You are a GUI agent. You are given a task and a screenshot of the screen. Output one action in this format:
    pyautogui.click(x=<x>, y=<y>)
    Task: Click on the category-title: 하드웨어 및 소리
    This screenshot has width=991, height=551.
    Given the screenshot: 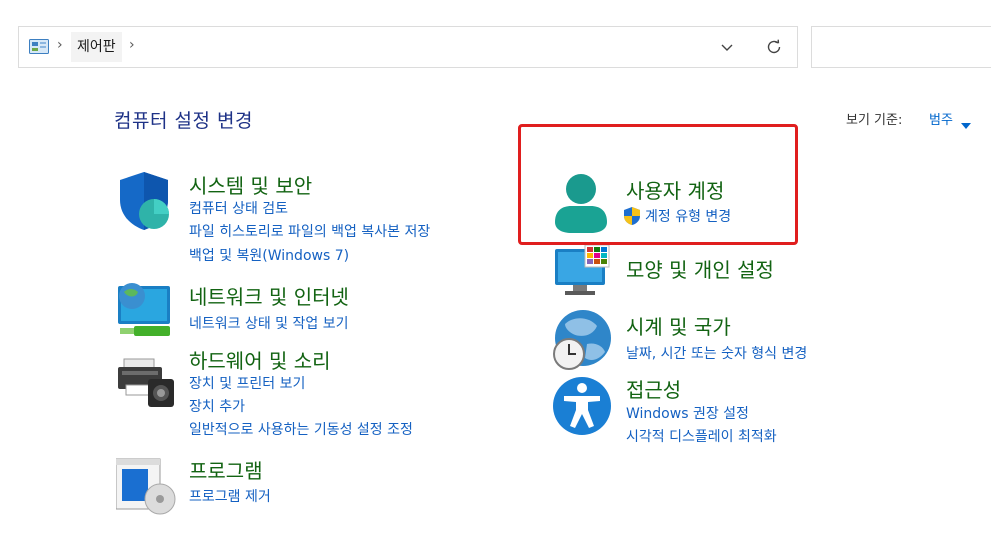 What is the action you would take?
    pyautogui.click(x=260, y=359)
    